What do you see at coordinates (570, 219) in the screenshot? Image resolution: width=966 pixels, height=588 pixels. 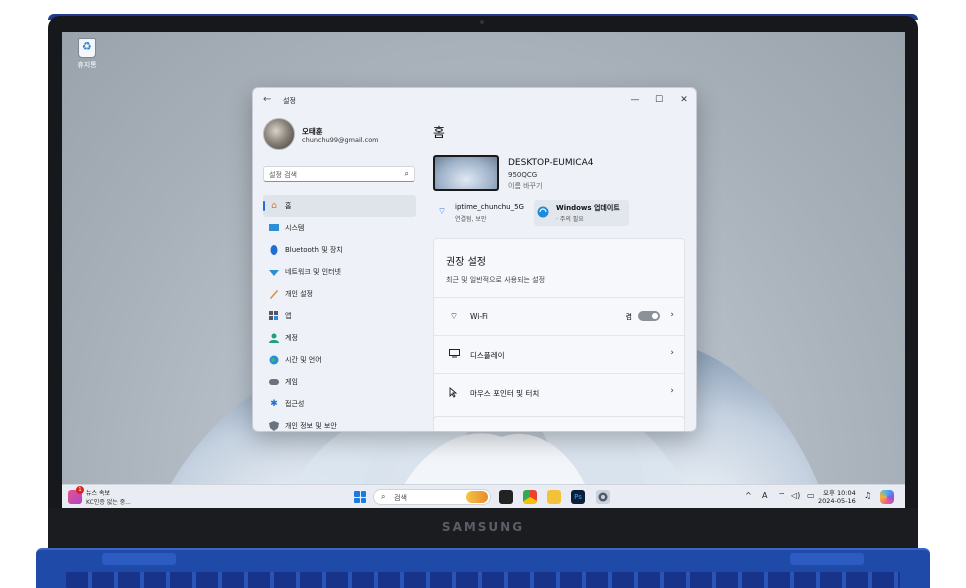 I see `update-status: · 주의 필요` at bounding box center [570, 219].